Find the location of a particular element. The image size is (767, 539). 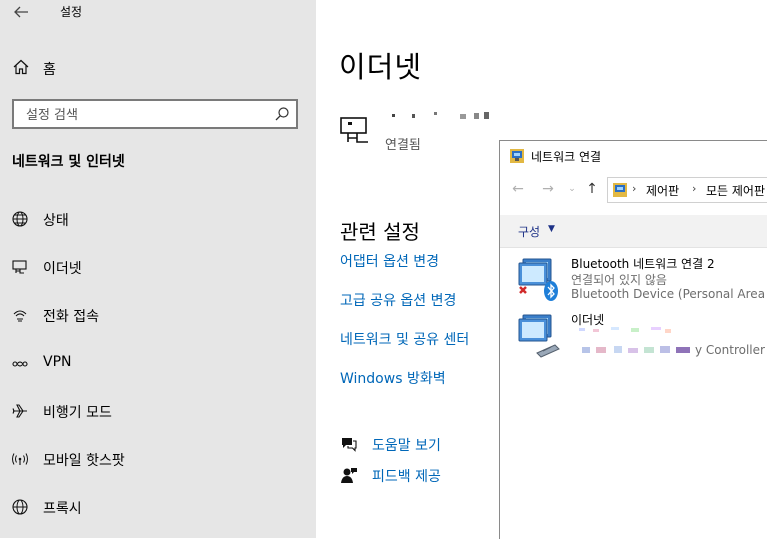

page-title: 이더넷 is located at coordinates (381, 67).